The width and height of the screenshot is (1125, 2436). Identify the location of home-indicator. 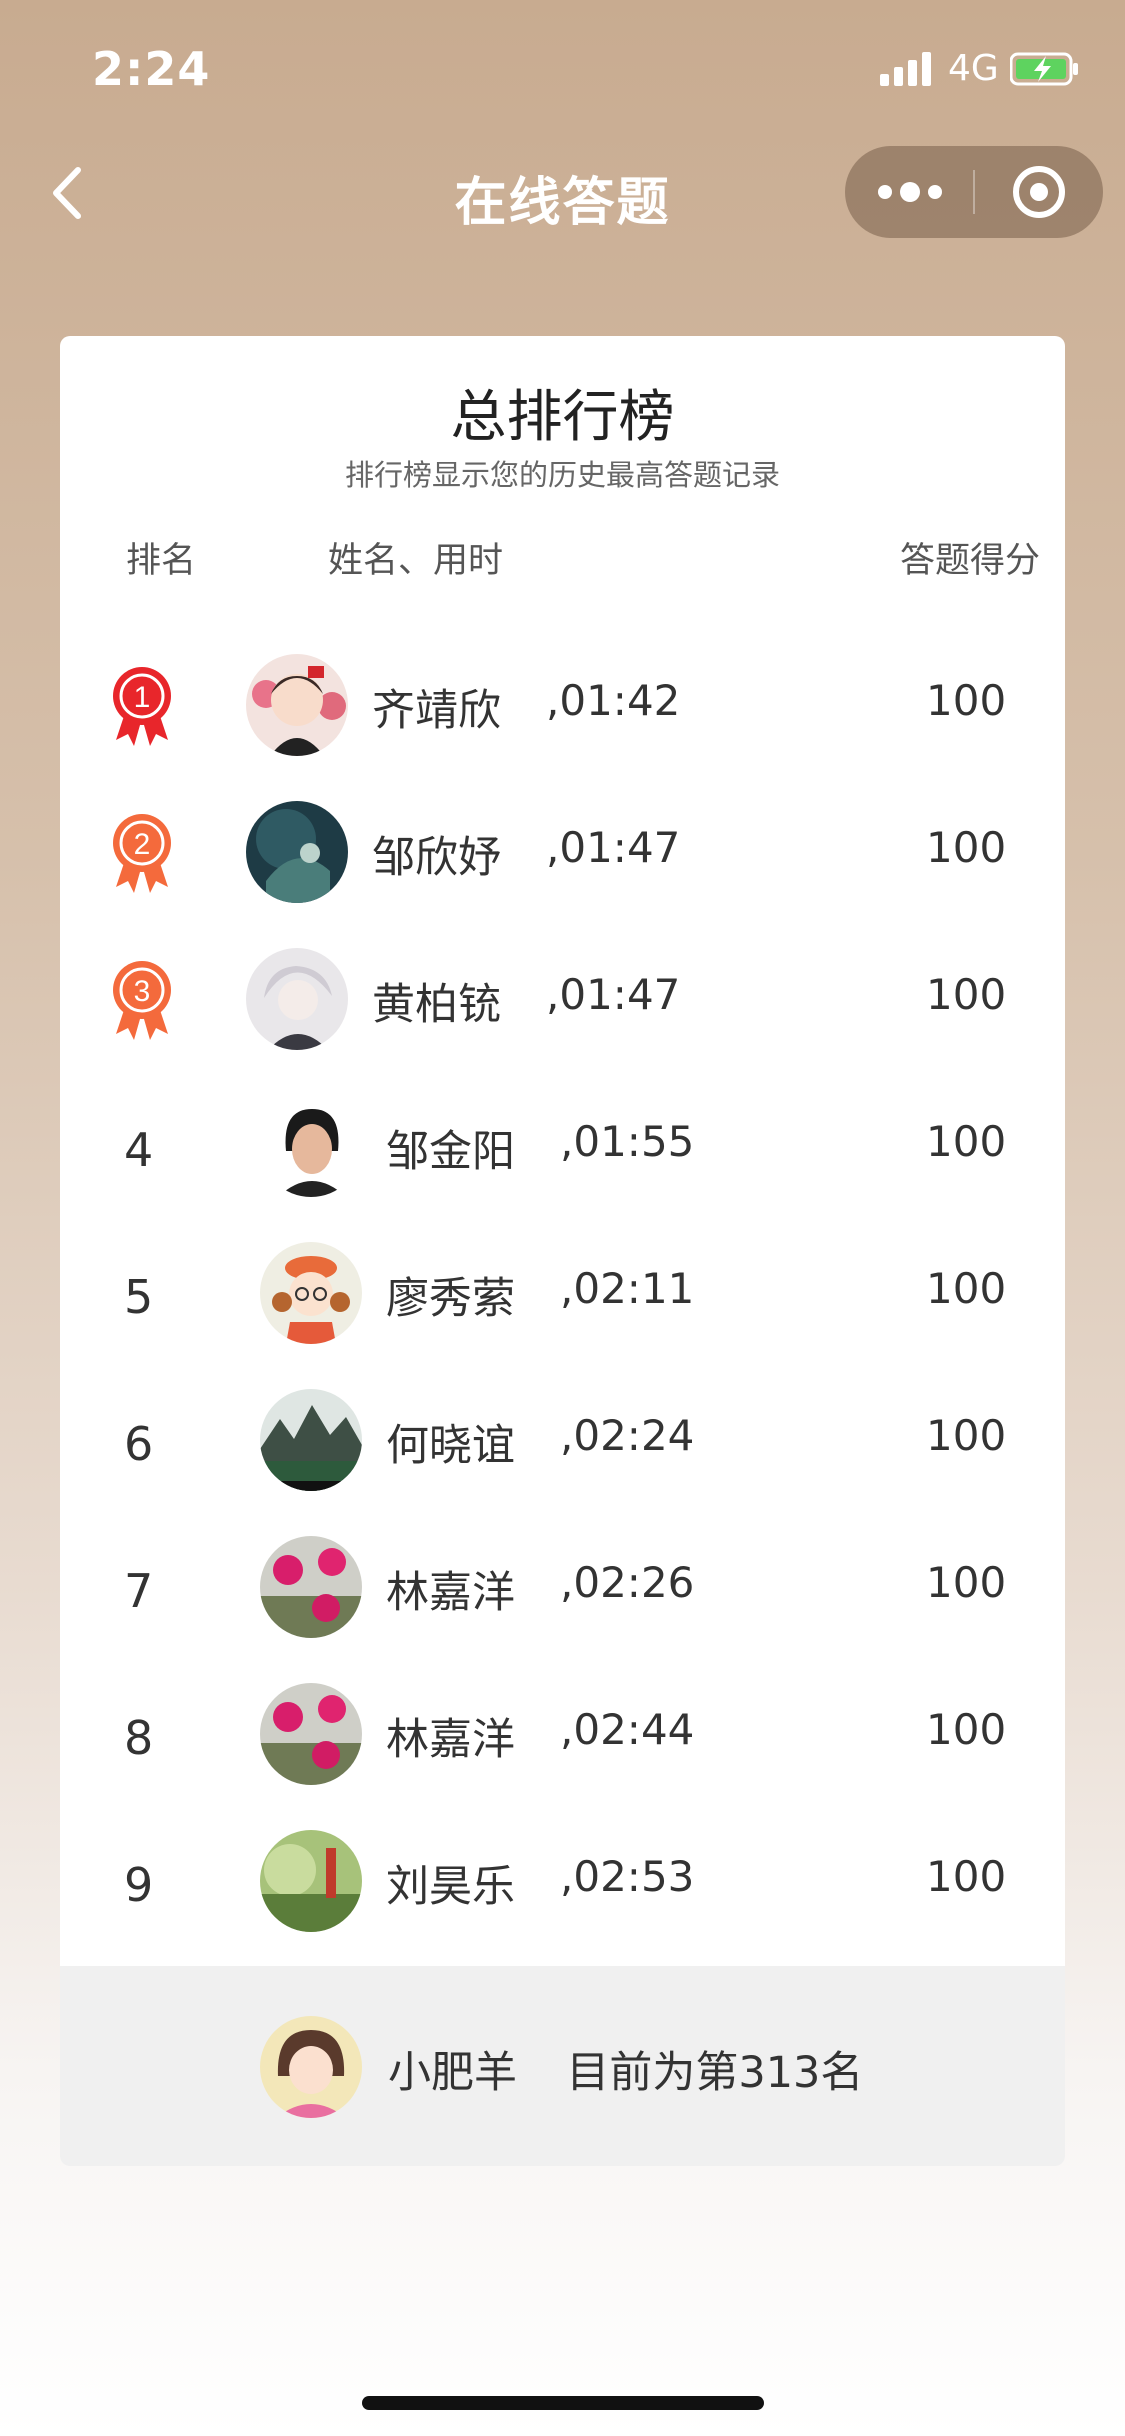
(563, 2403).